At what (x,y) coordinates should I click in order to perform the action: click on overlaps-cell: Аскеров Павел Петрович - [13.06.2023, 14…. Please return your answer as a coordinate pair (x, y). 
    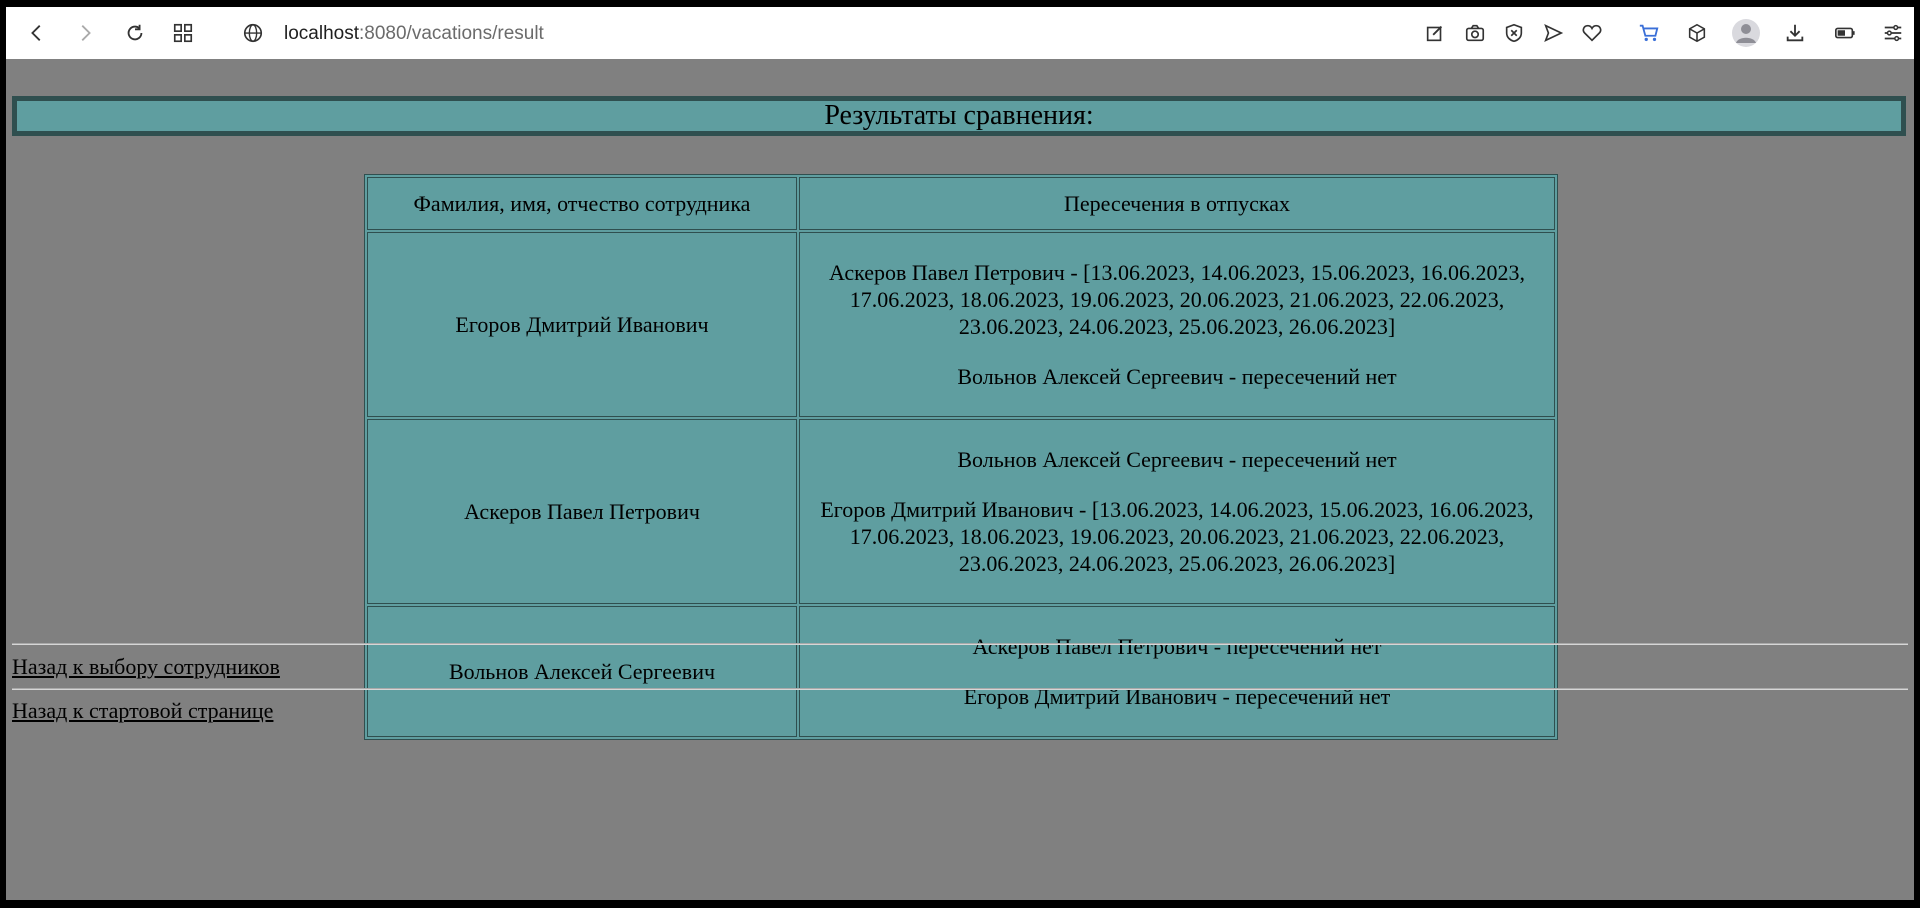
    Looking at the image, I should click on (1177, 324).